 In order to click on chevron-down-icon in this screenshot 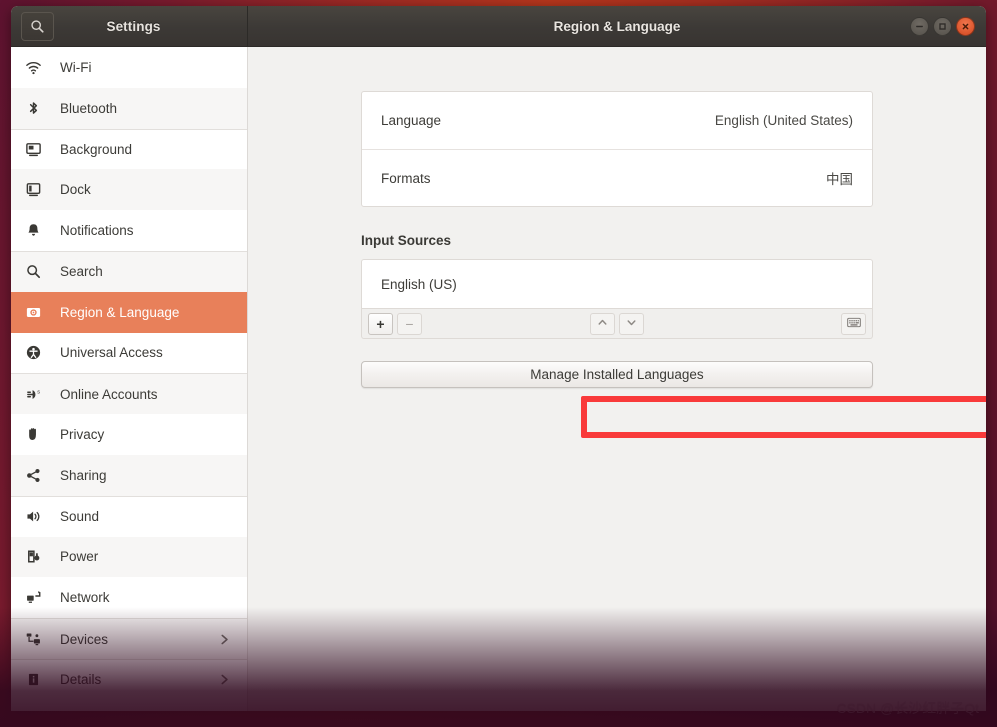, I will do `click(631, 324)`.